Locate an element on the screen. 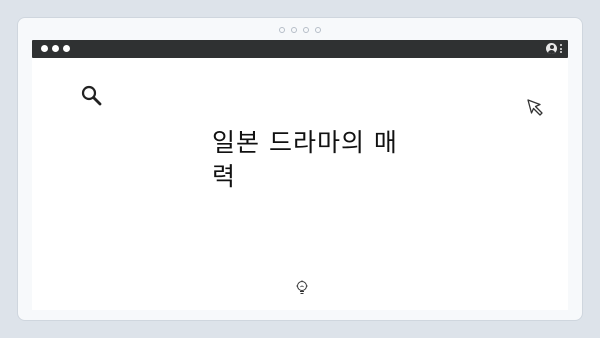  window-maximize-dot is located at coordinates (66, 48).